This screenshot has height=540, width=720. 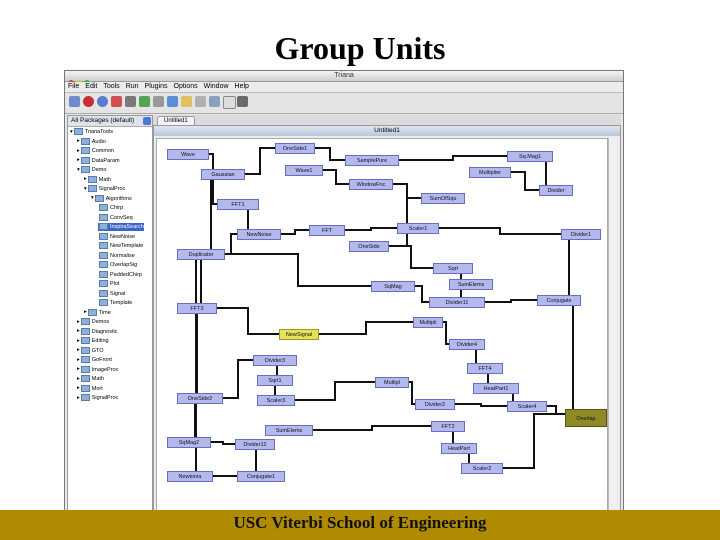 I want to click on cut-icon, so click(x=158, y=101).